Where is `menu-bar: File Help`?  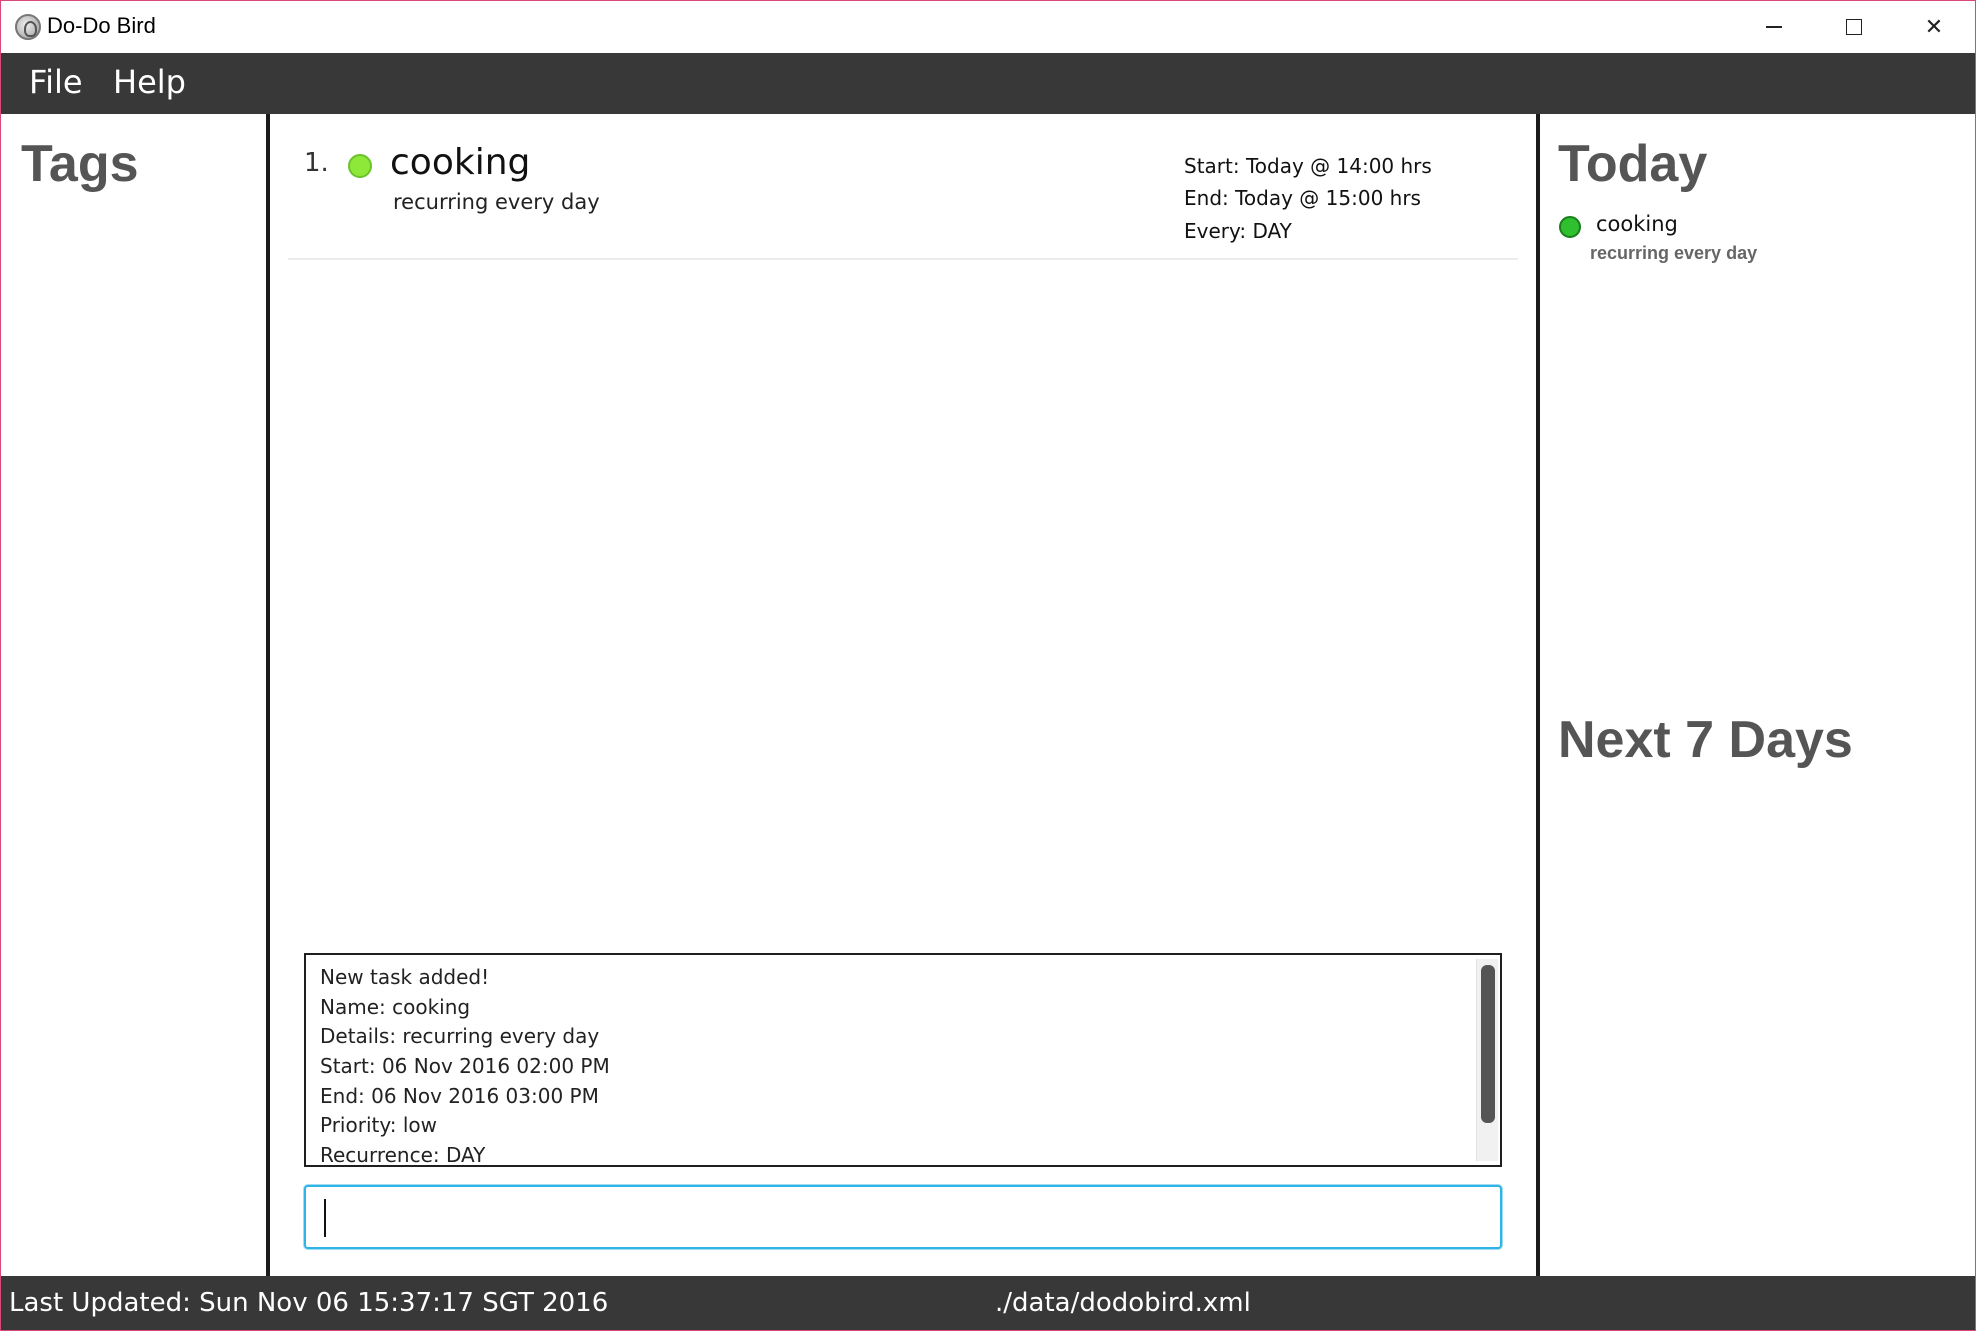 menu-bar: File Help is located at coordinates (988, 83).